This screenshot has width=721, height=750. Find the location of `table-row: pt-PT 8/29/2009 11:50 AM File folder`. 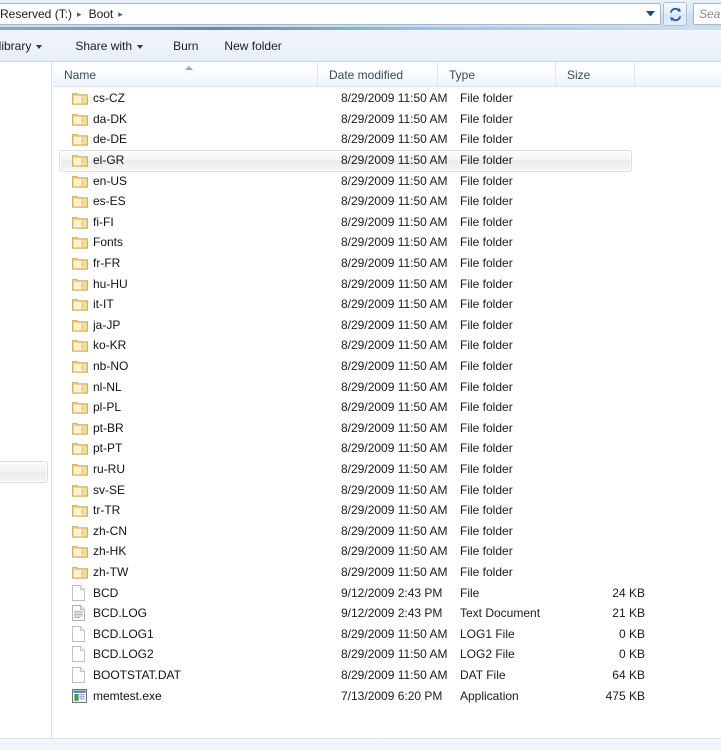

table-row: pt-PT 8/29/2009 11:50 AM File folder is located at coordinates (387, 448).